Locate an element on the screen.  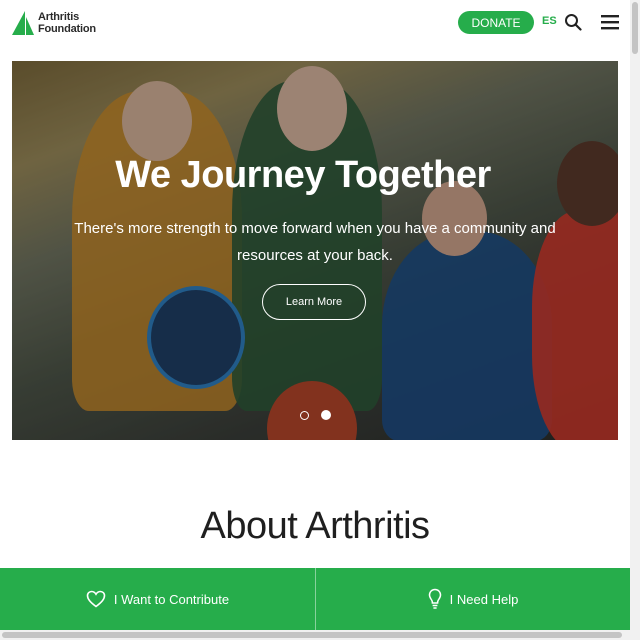
spanish-language-link: ES is located at coordinates (549, 21).